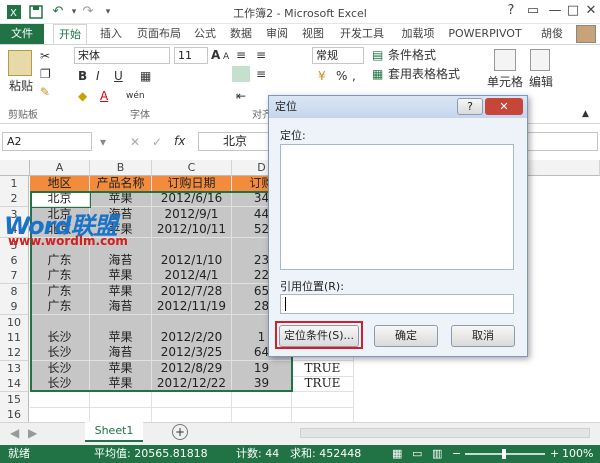  I want to click on horizontal-scrollbar, so click(445, 433).